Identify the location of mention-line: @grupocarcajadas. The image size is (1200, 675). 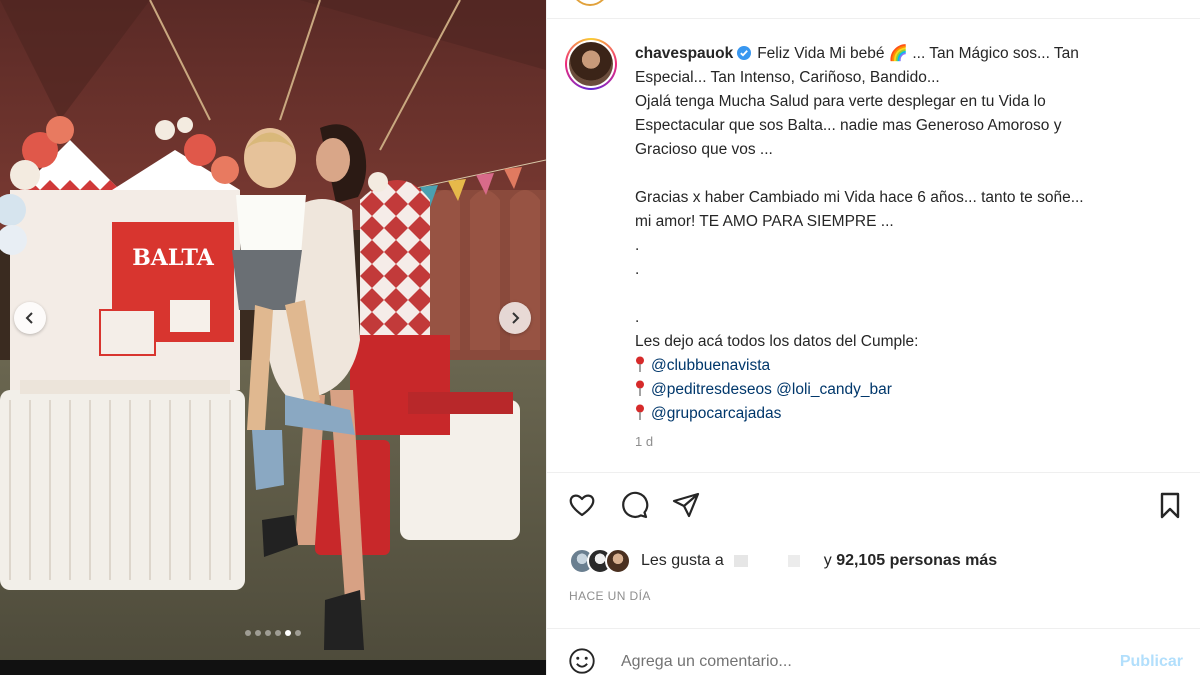
(905, 414).